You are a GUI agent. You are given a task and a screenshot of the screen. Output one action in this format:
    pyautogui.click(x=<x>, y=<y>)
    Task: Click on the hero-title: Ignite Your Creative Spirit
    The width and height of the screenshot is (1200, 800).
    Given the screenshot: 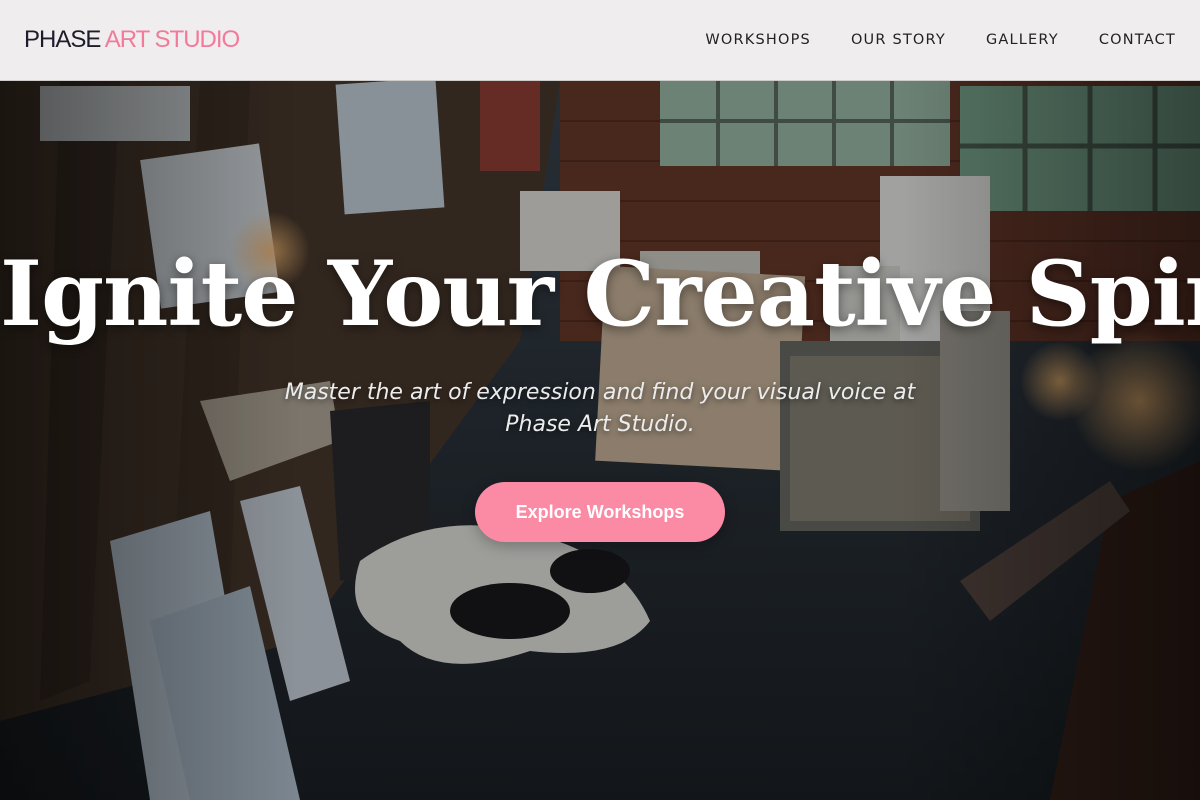 What is the action you would take?
    pyautogui.click(x=600, y=294)
    